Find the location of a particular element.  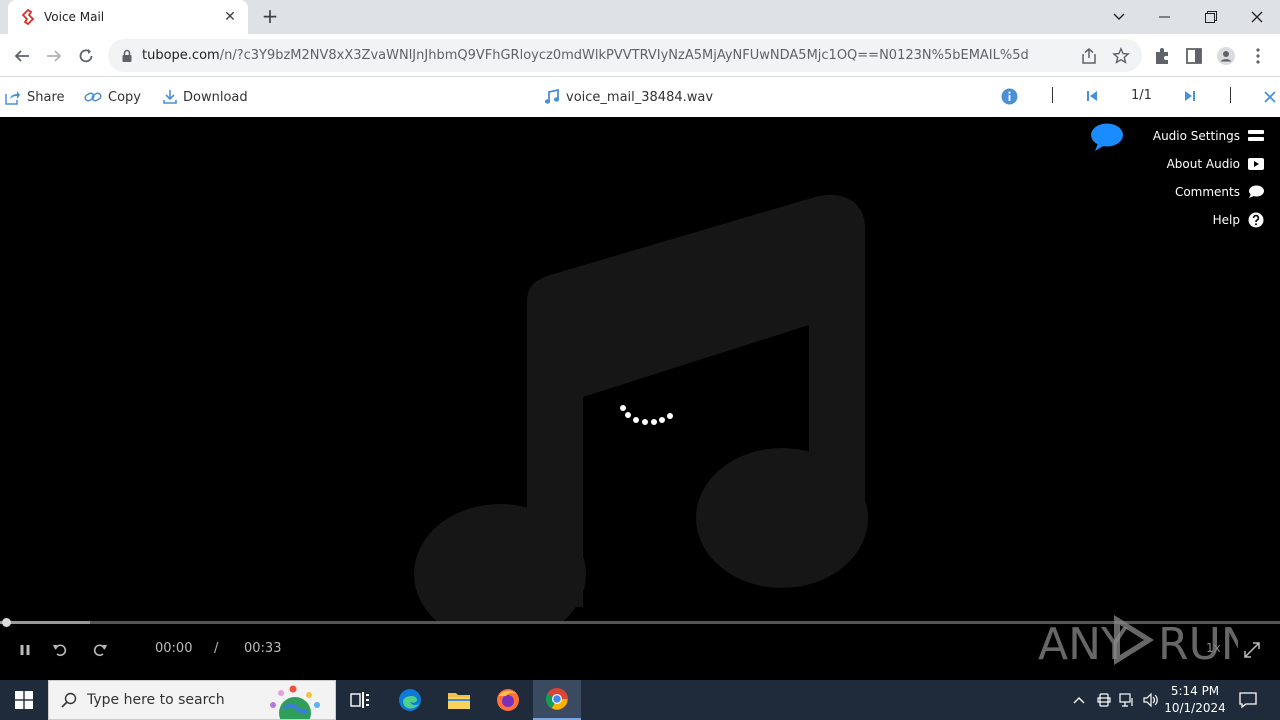

viewer-header: Share Copy Download voice_mail_38484.wav is located at coordinates (640, 97).